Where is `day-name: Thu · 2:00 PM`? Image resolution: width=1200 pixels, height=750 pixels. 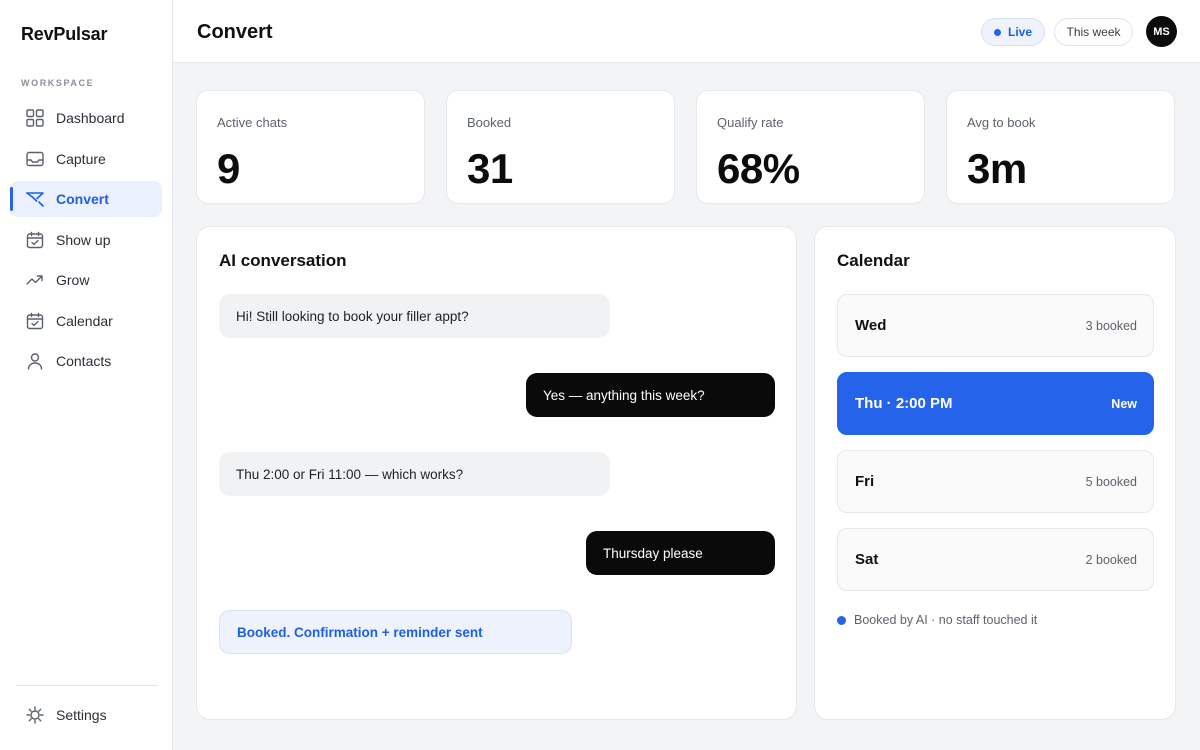 day-name: Thu · 2:00 PM is located at coordinates (904, 403).